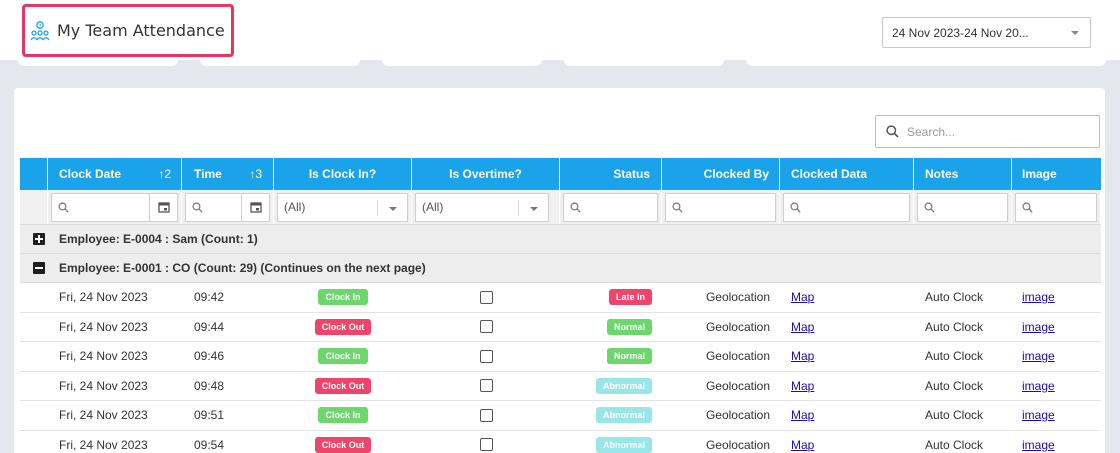 This screenshot has height=453, width=1120. Describe the element at coordinates (433, 207) in the screenshot. I see `select-value: (All)` at that location.